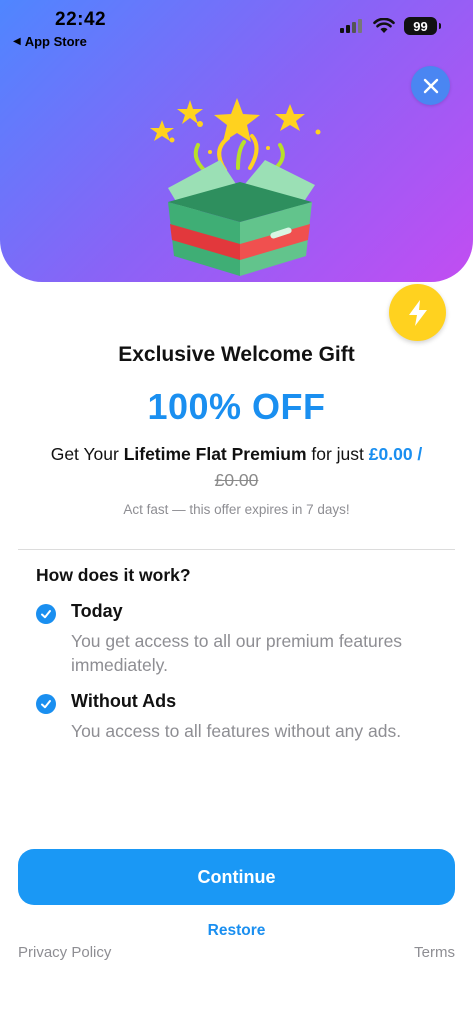 The height and width of the screenshot is (1024, 473). Describe the element at coordinates (395, 454) in the screenshot. I see `offer-price: £0.00 /` at that location.